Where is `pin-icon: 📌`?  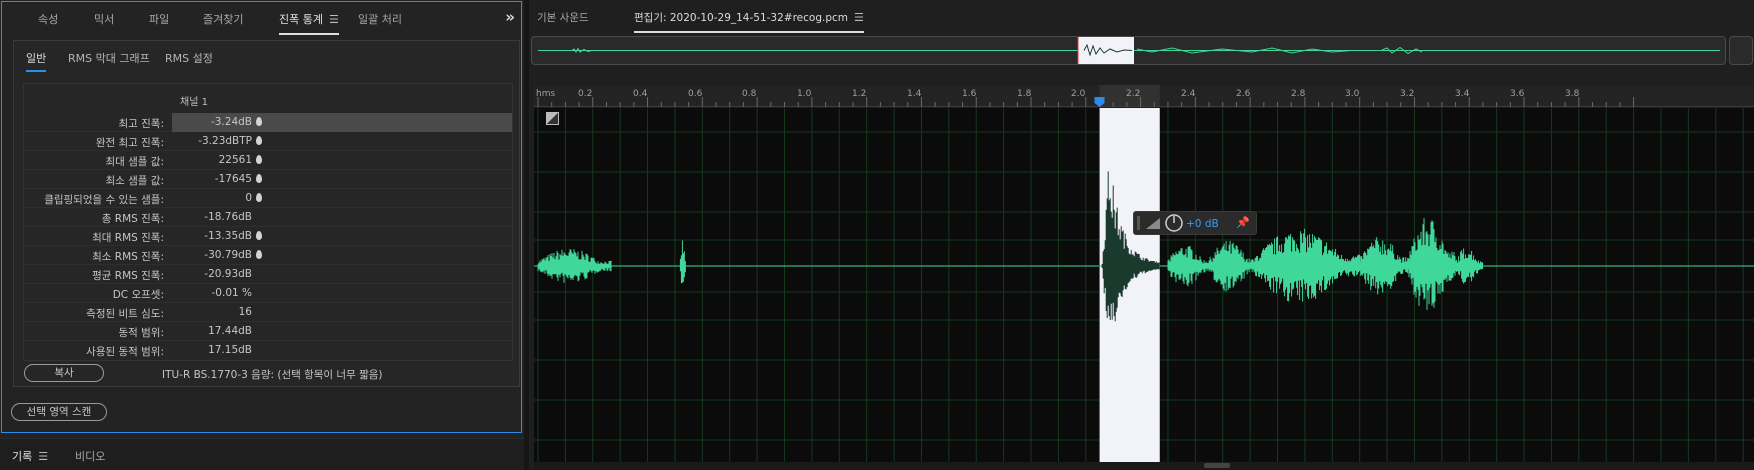 pin-icon: 📌 is located at coordinates (1243, 222).